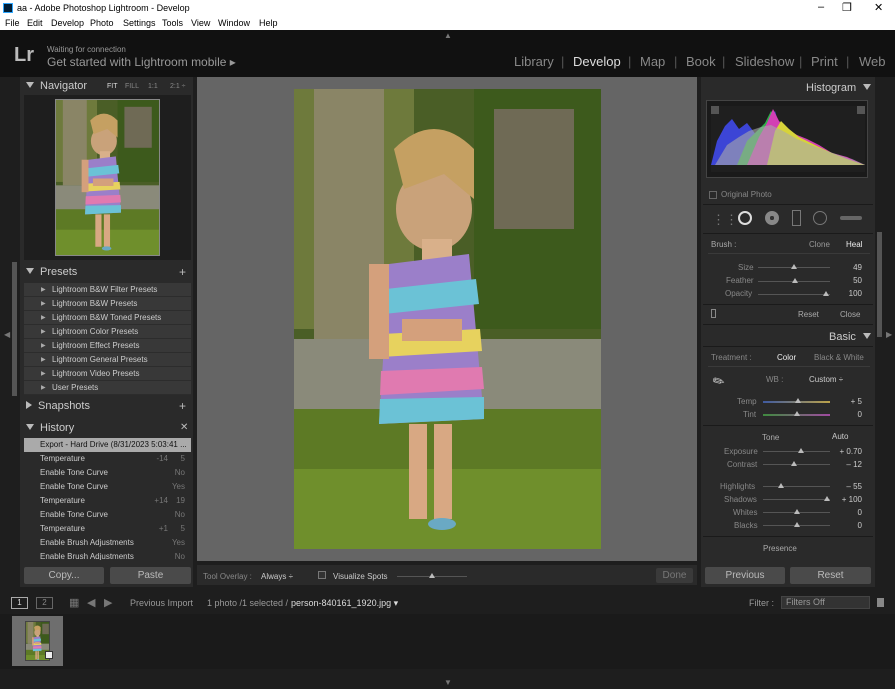 The height and width of the screenshot is (689, 895). What do you see at coordinates (234, 23) in the screenshot?
I see `menu-window: Window` at bounding box center [234, 23].